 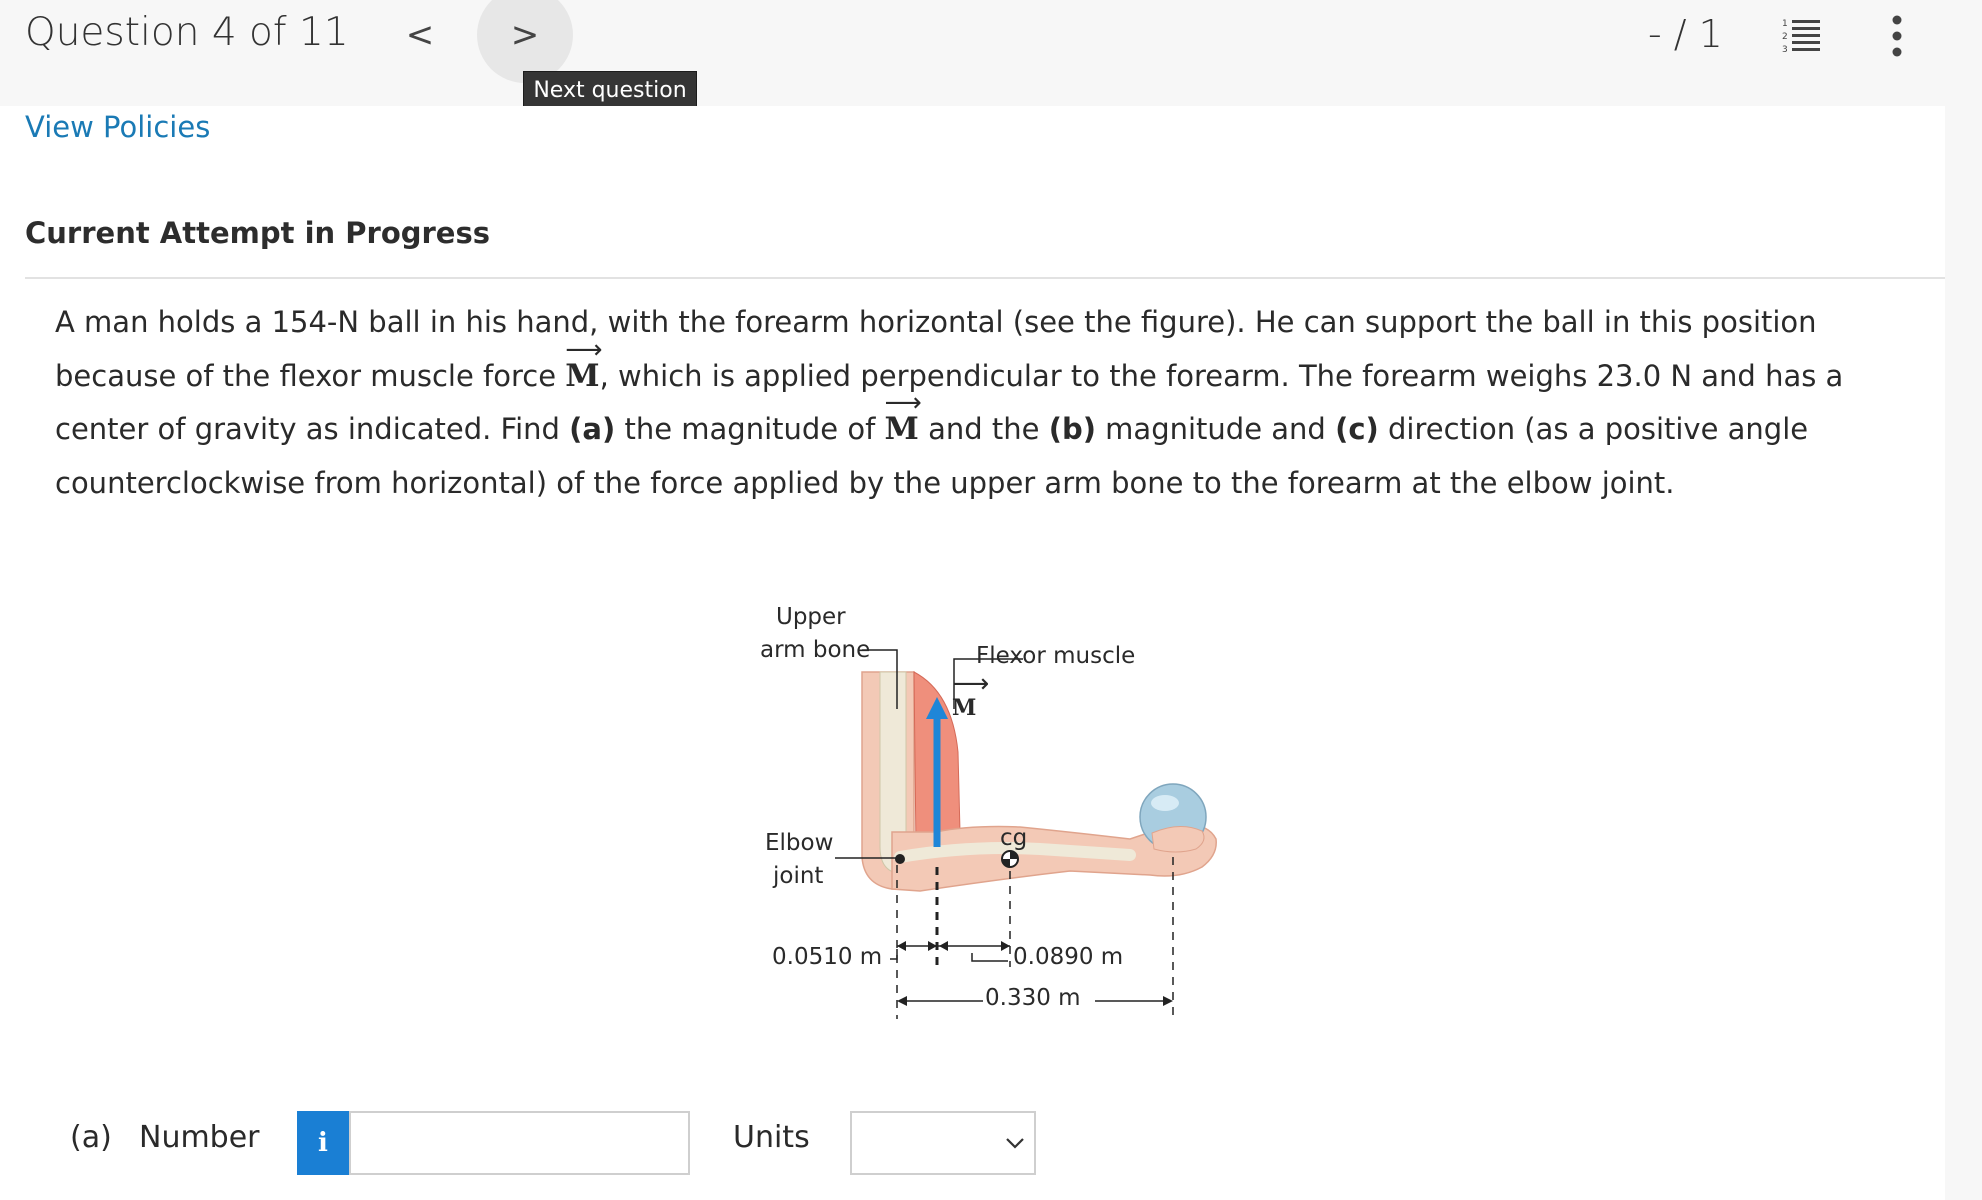 What do you see at coordinates (187, 32) in the screenshot?
I see `question-title: Question 4 of 11` at bounding box center [187, 32].